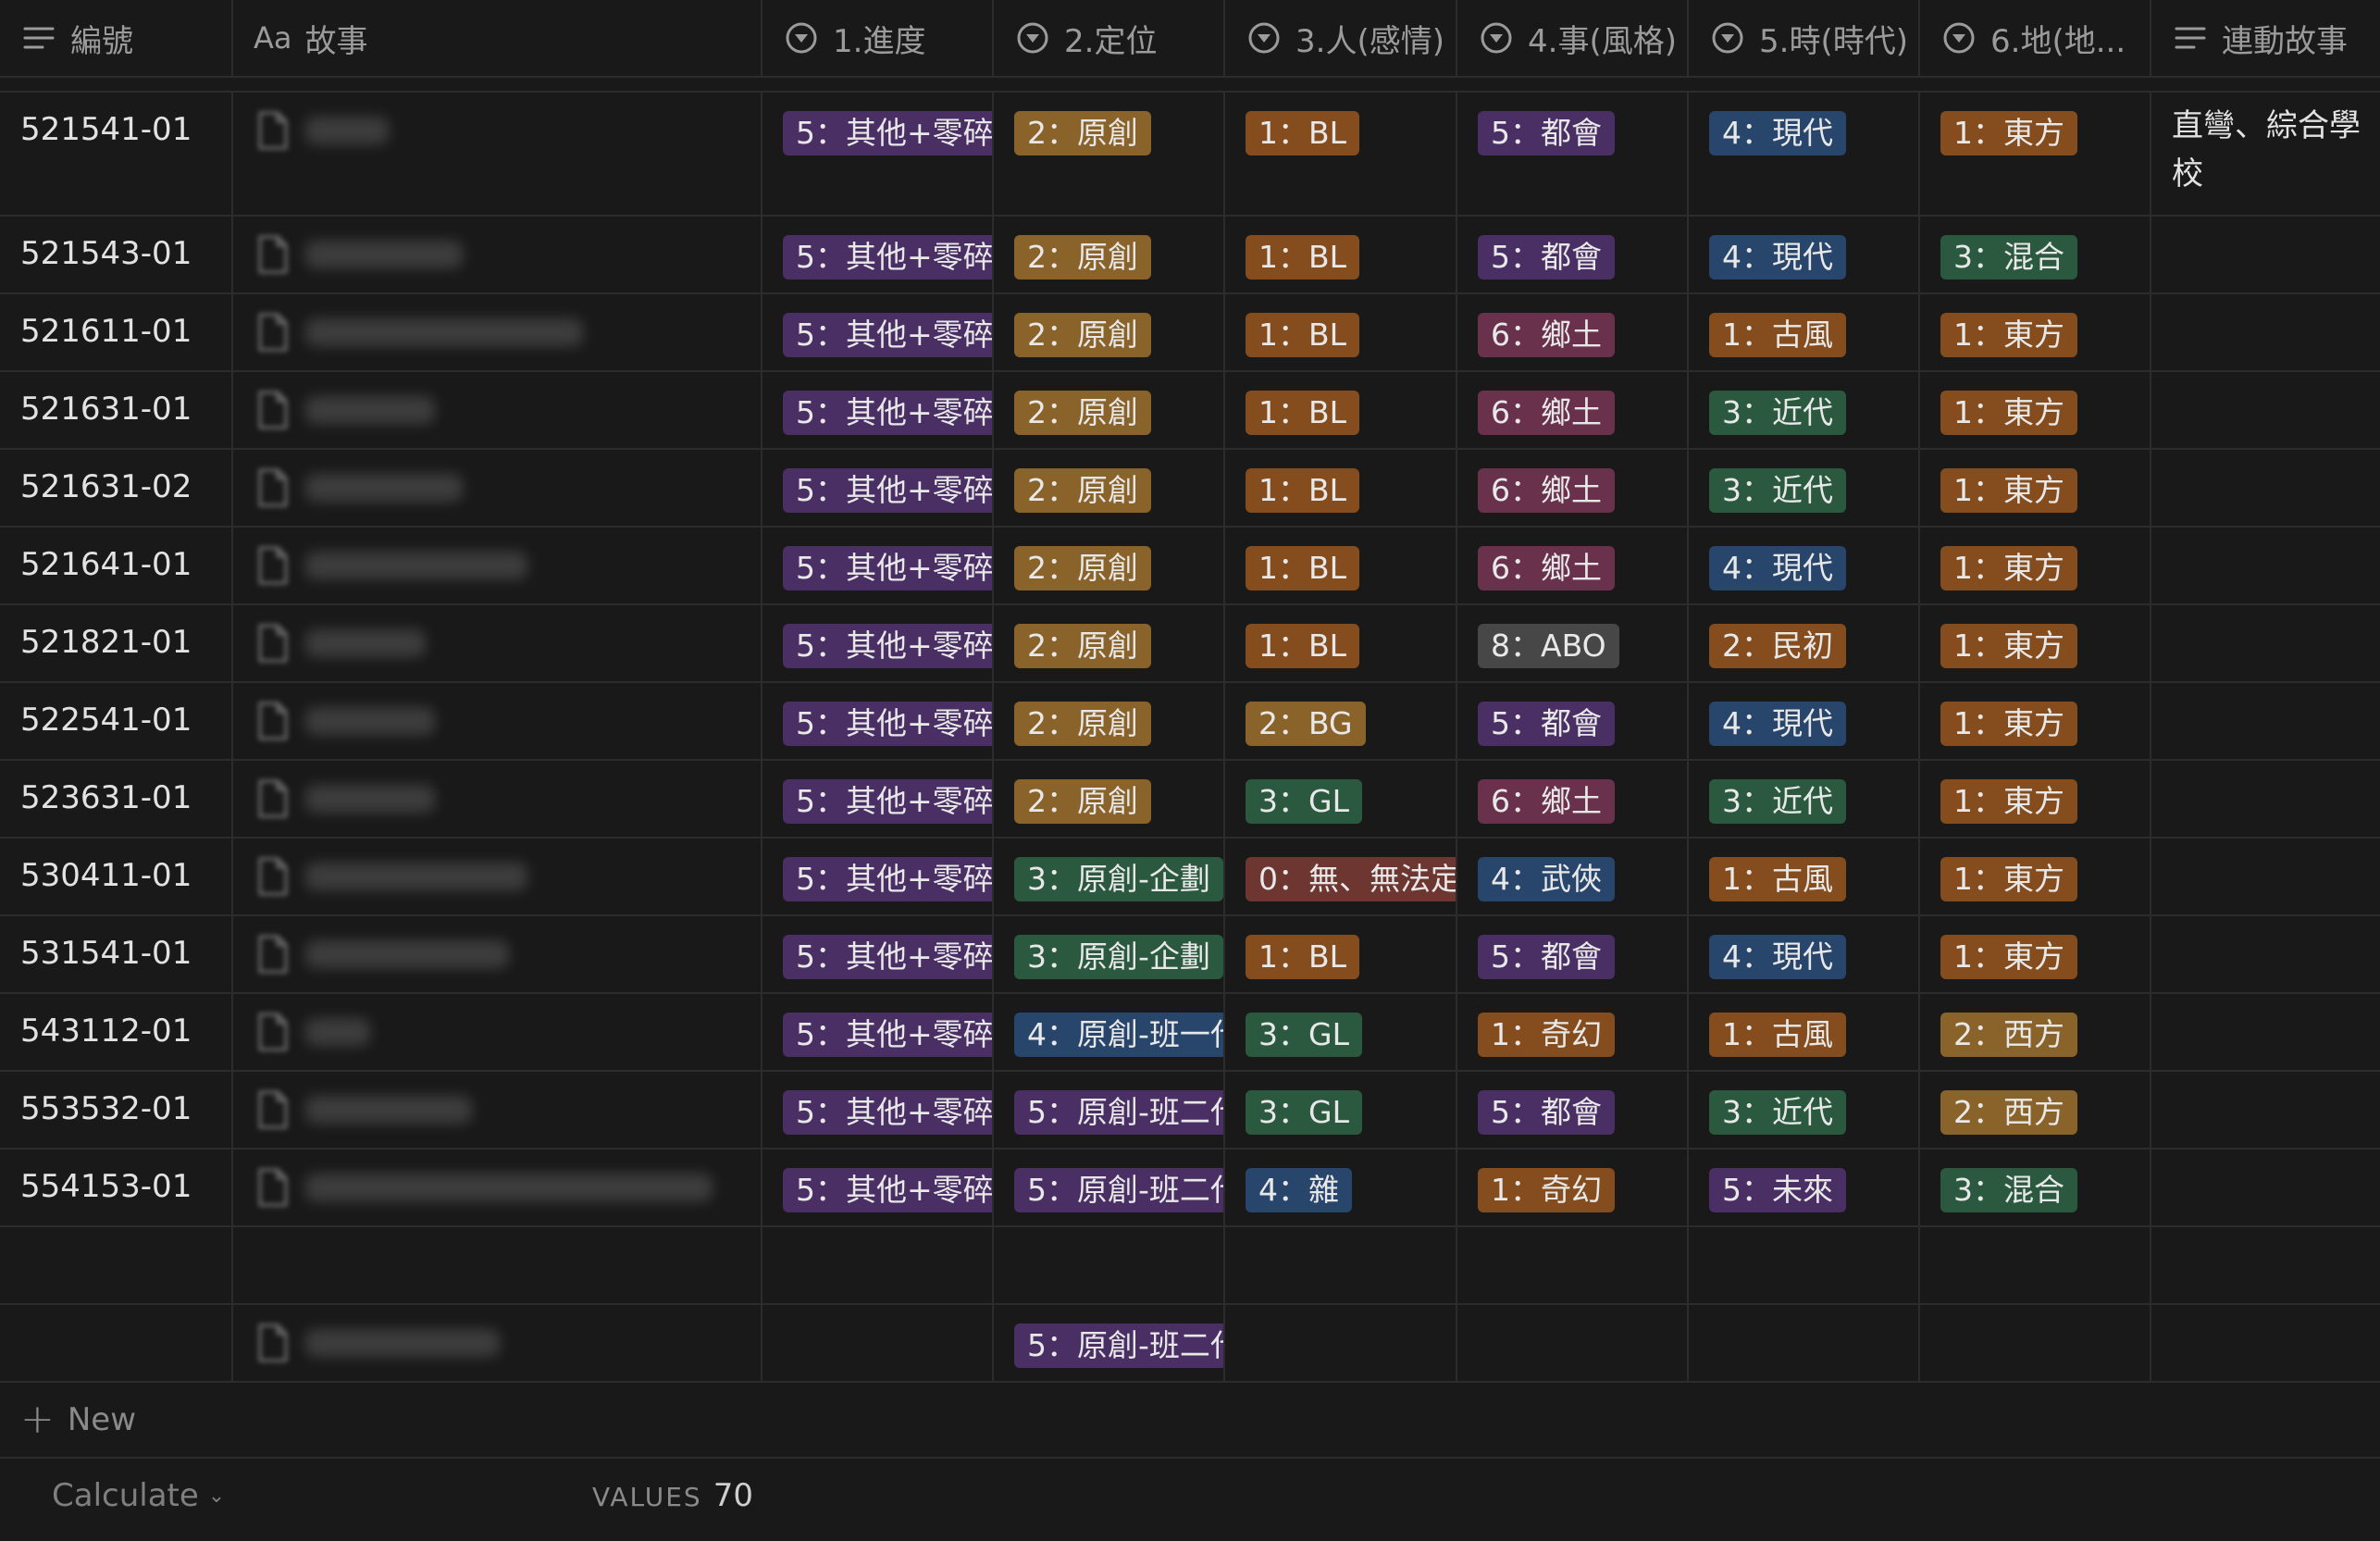 This screenshot has width=2380, height=1541. Describe the element at coordinates (1190, 722) in the screenshot. I see `table-row: 522541-01 5：其他+零碎 2：原創 2：BG 5：都會 4：現代 1：東方` at that location.